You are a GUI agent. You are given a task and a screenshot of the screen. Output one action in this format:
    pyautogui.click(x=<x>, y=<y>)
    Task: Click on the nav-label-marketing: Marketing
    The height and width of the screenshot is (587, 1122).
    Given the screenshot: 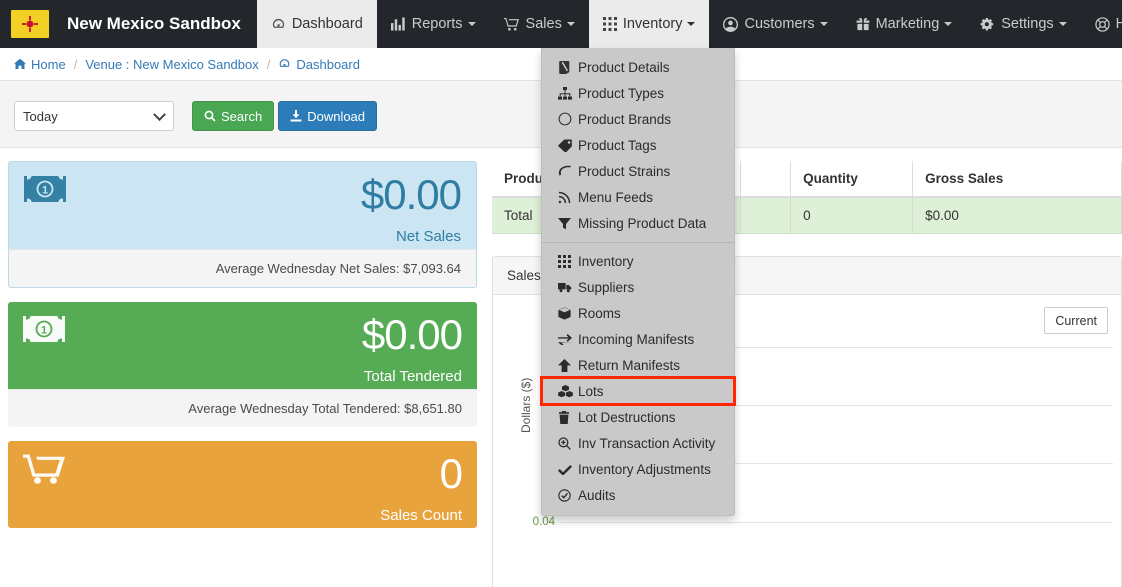 What is the action you would take?
    pyautogui.click(x=907, y=24)
    